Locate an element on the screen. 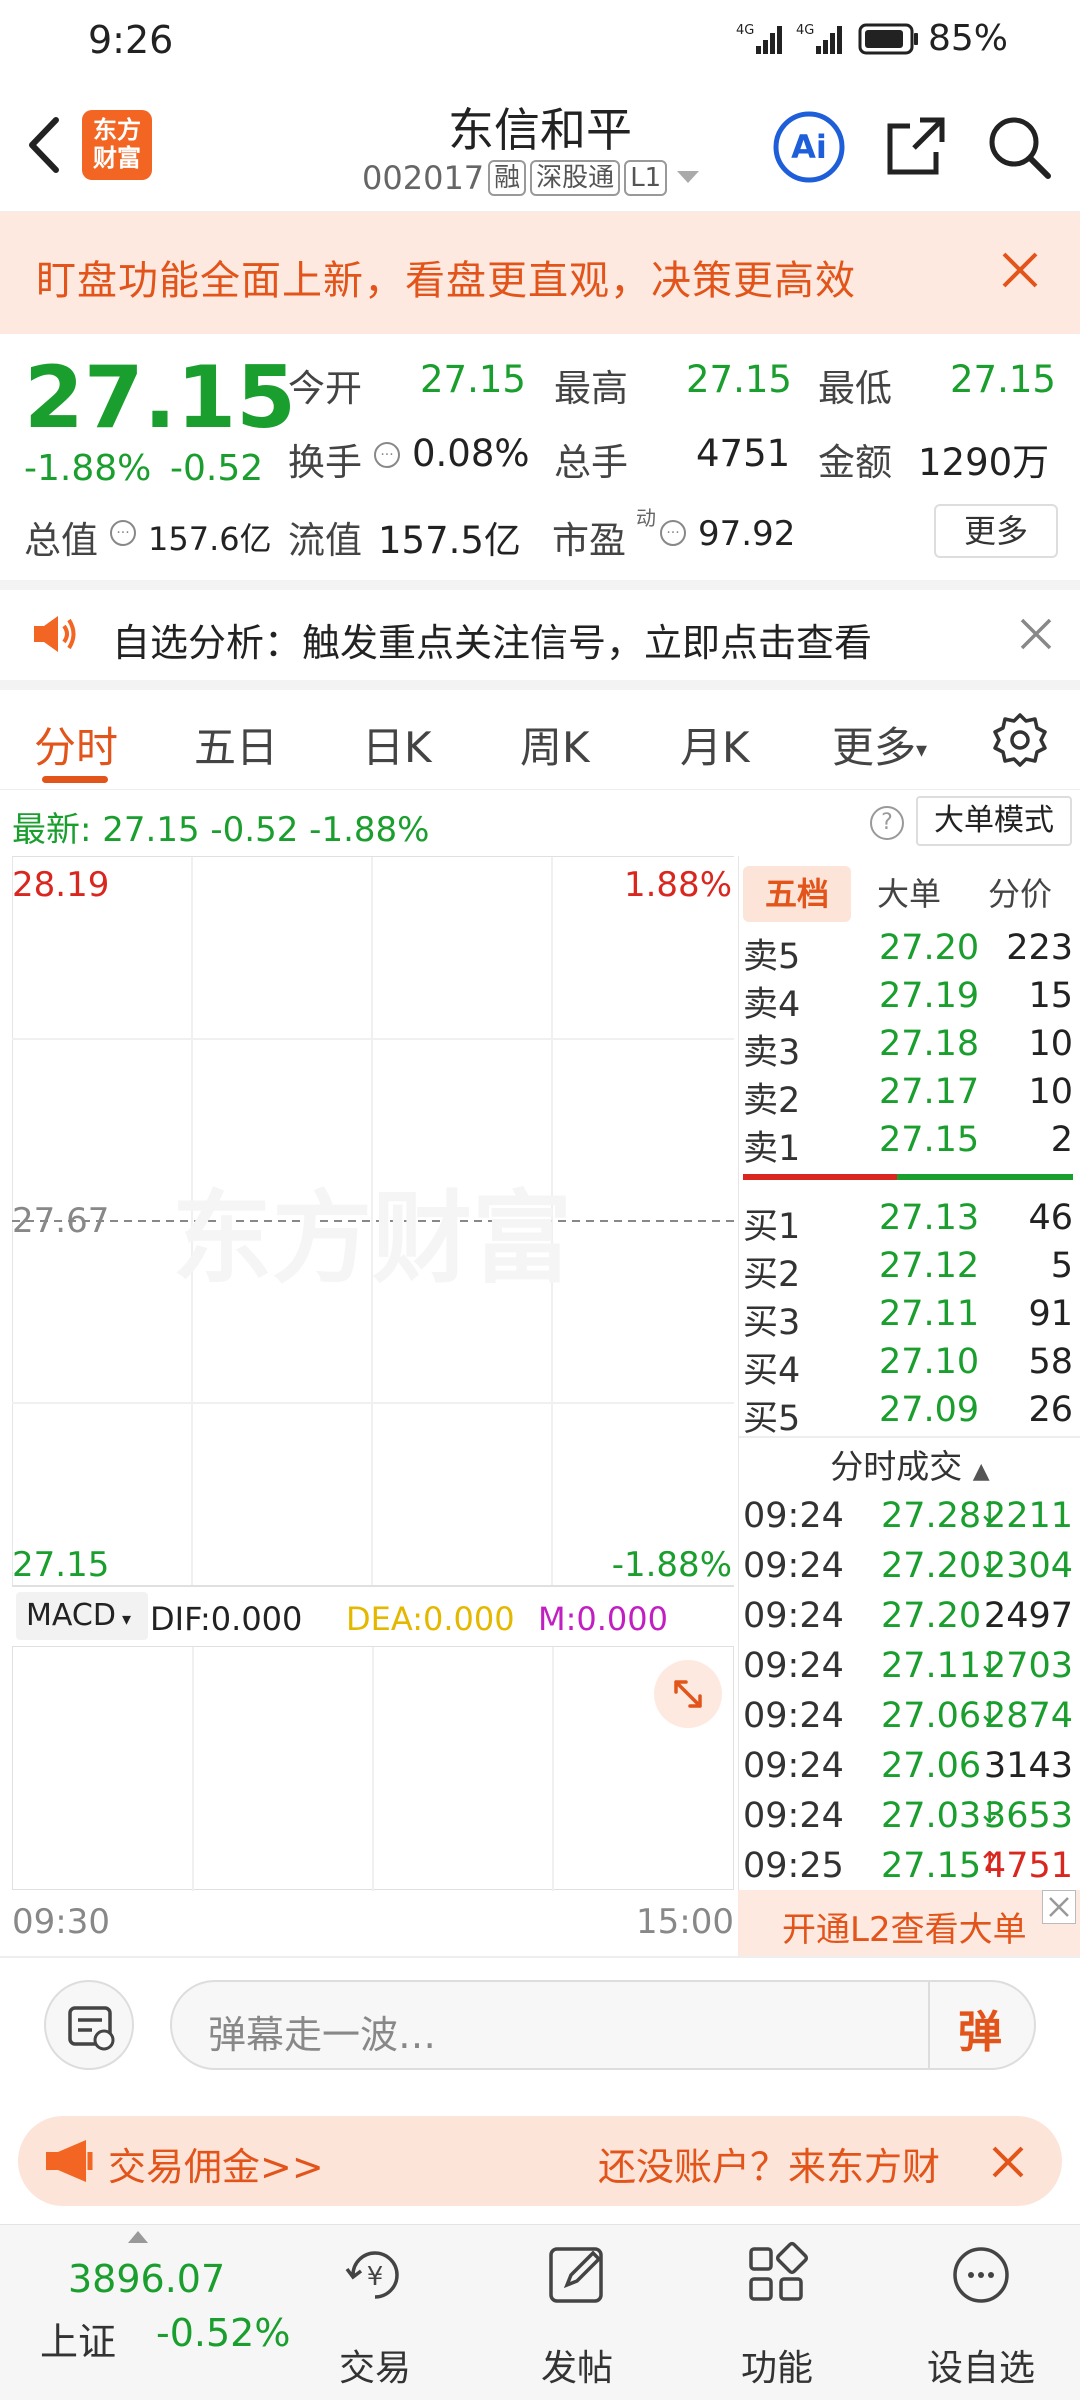  expand-icon is located at coordinates (688, 1694).